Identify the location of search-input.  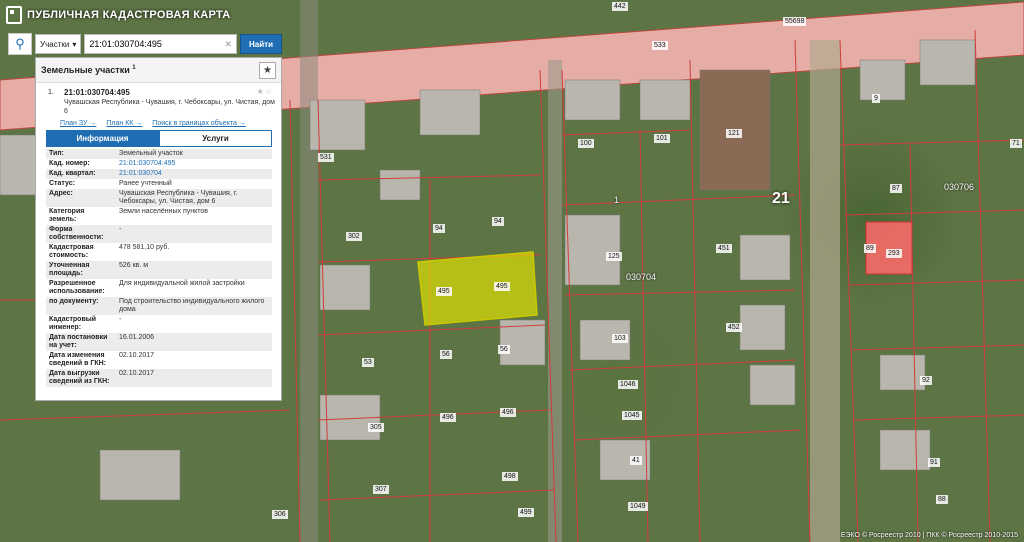
(157, 44).